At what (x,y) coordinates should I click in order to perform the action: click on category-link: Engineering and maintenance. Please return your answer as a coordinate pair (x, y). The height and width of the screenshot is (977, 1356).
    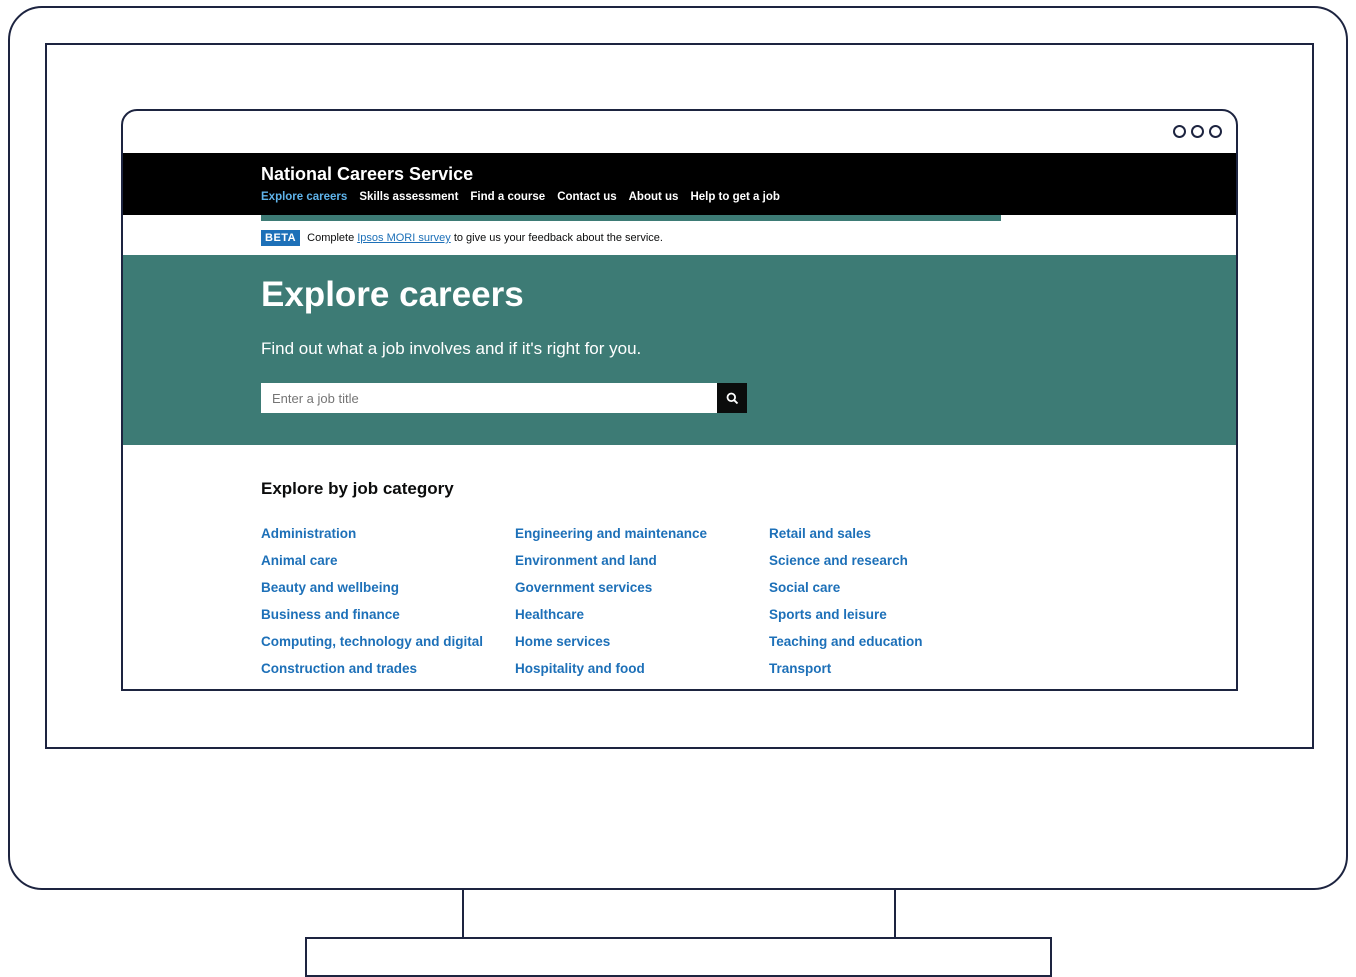
    Looking at the image, I should click on (611, 533).